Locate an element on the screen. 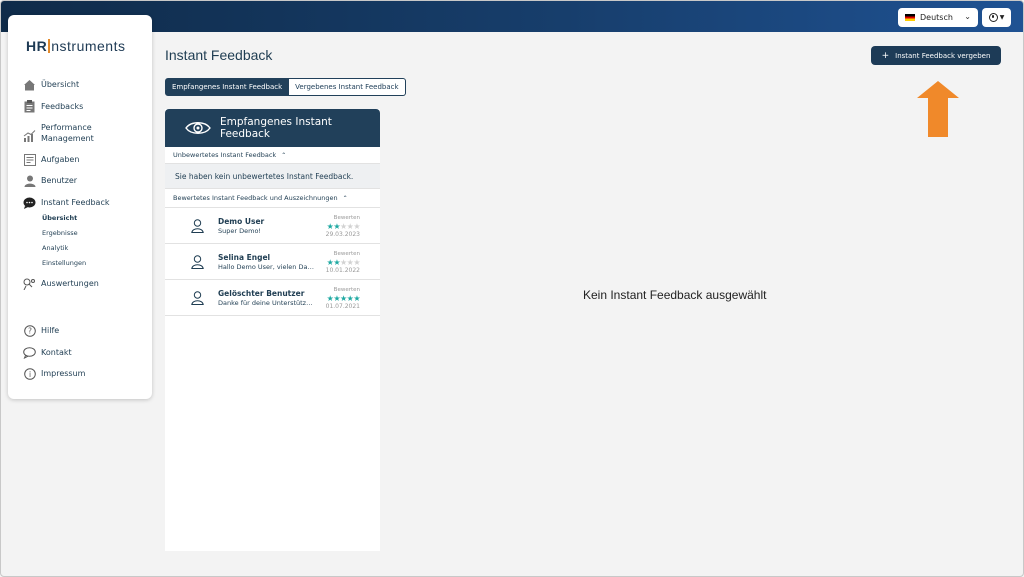  caret-down-icon: ▼ is located at coordinates (1002, 17).